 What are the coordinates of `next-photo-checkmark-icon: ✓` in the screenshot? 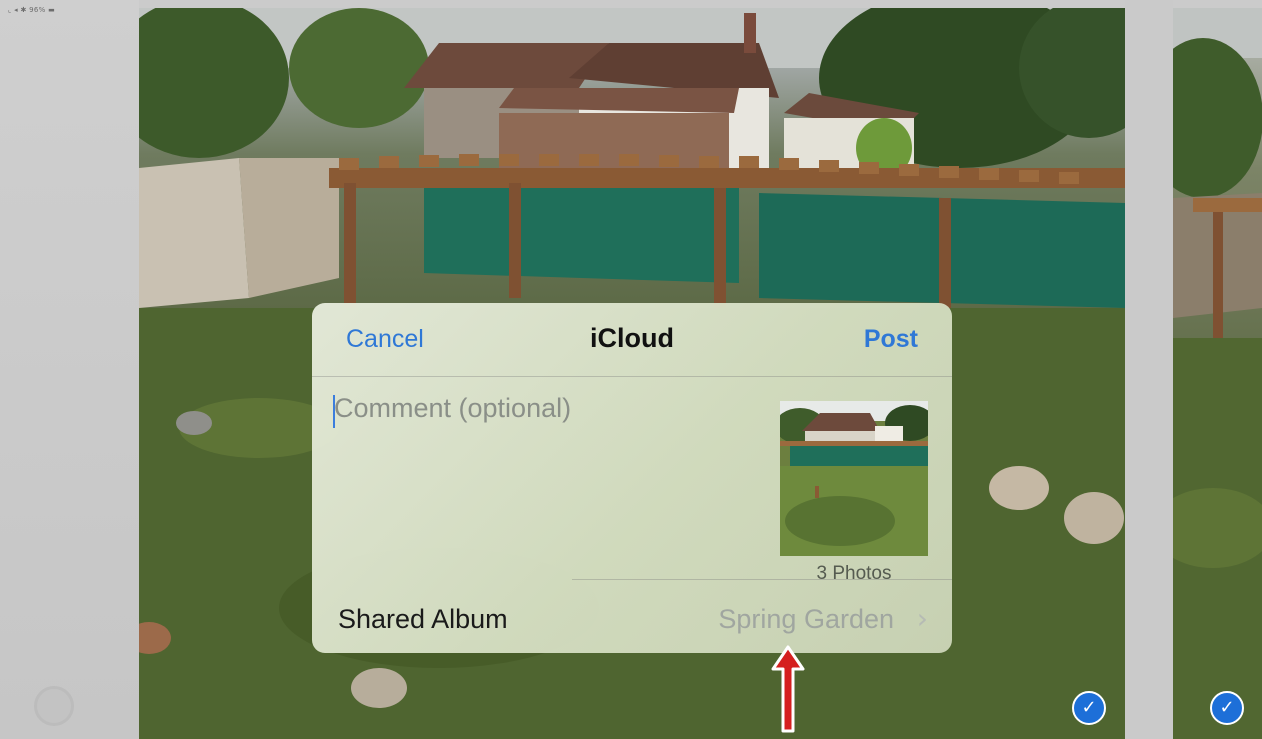 It's located at (1227, 708).